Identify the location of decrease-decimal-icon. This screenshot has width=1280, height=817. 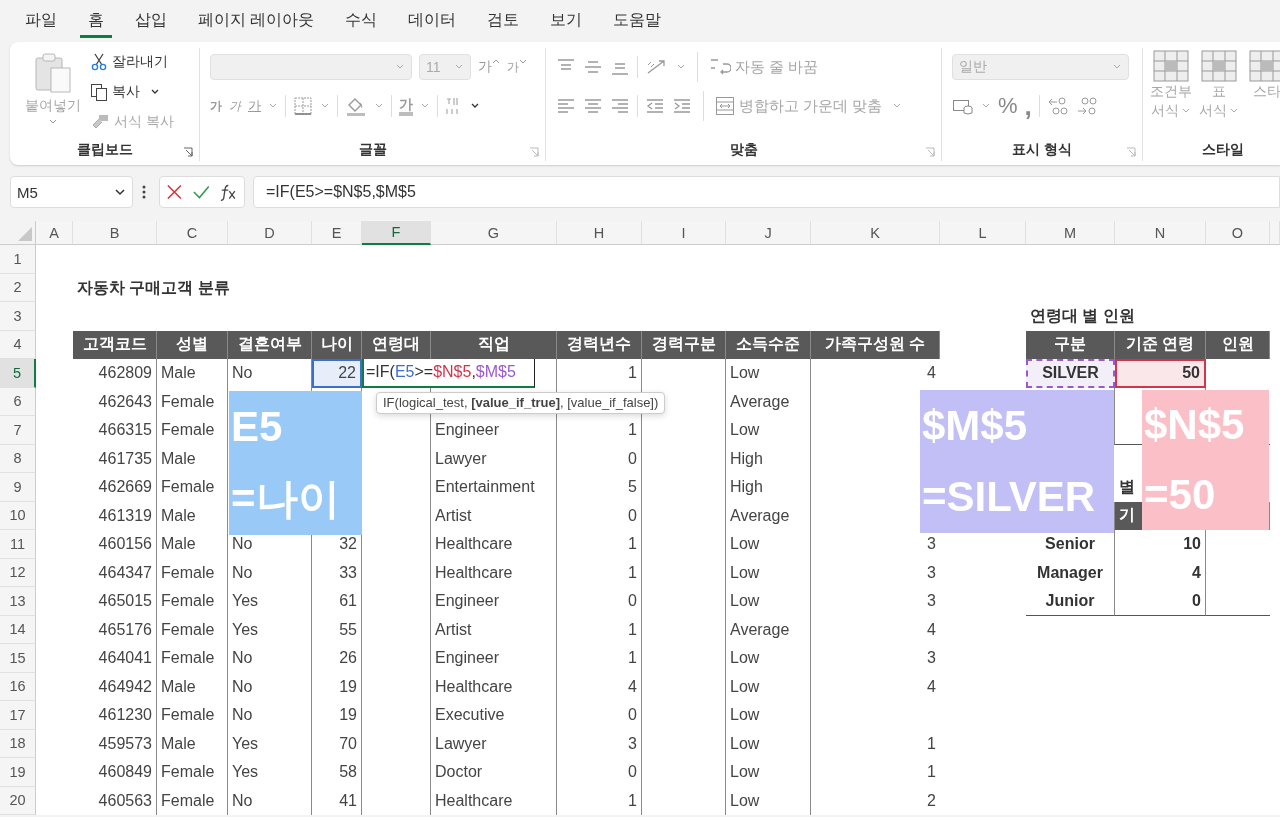
(1086, 106).